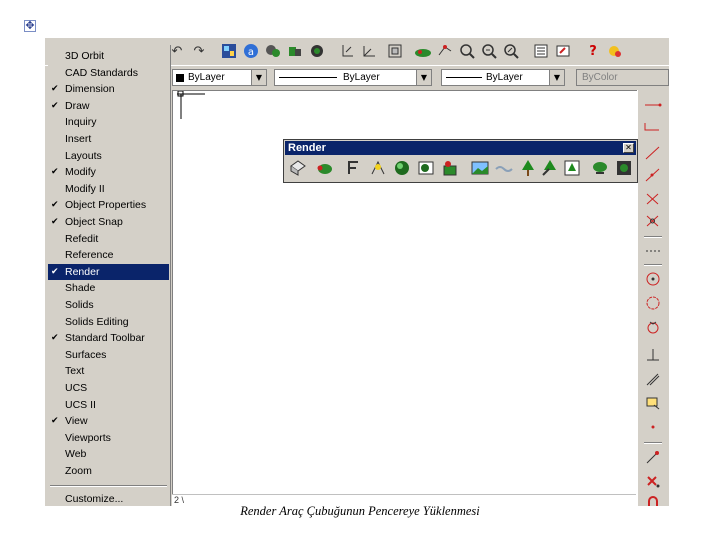 This screenshot has width=720, height=540. What do you see at coordinates (653, 327) in the screenshot?
I see `ellipse-icon` at bounding box center [653, 327].